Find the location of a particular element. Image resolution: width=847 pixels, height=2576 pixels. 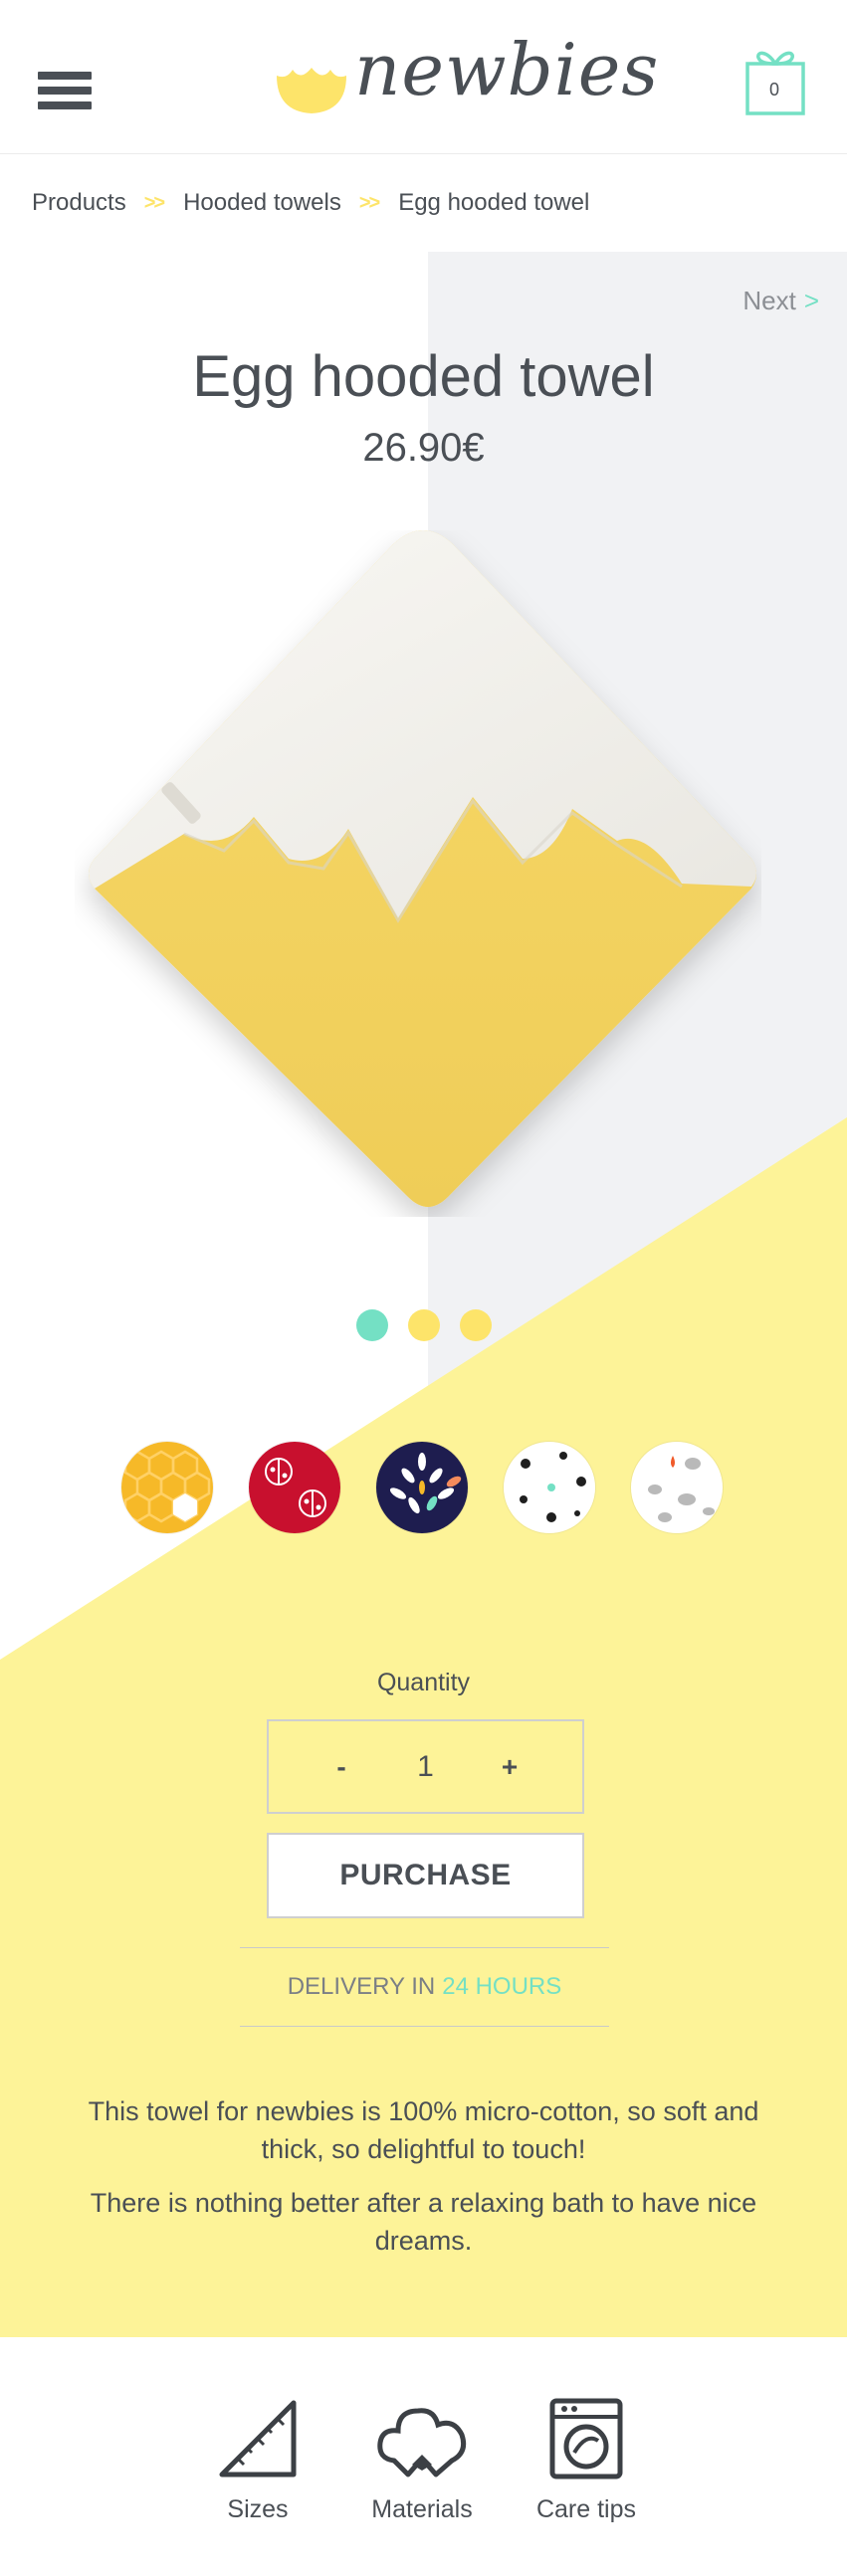

cart-button: 0 is located at coordinates (778, 82).